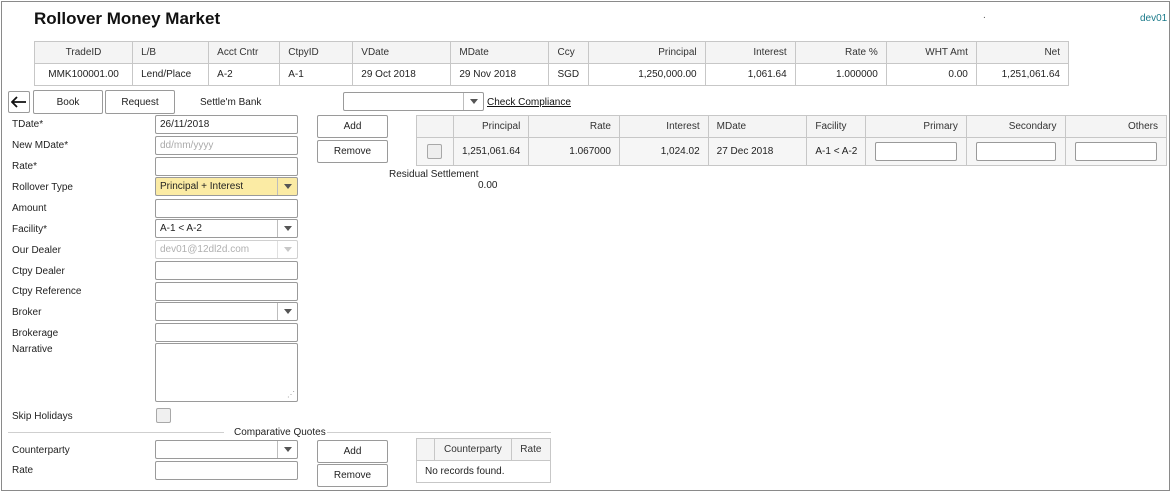 The width and height of the screenshot is (1172, 493). I want to click on new-mdate-placeholder: dd/mm/yyyy, so click(187, 145).